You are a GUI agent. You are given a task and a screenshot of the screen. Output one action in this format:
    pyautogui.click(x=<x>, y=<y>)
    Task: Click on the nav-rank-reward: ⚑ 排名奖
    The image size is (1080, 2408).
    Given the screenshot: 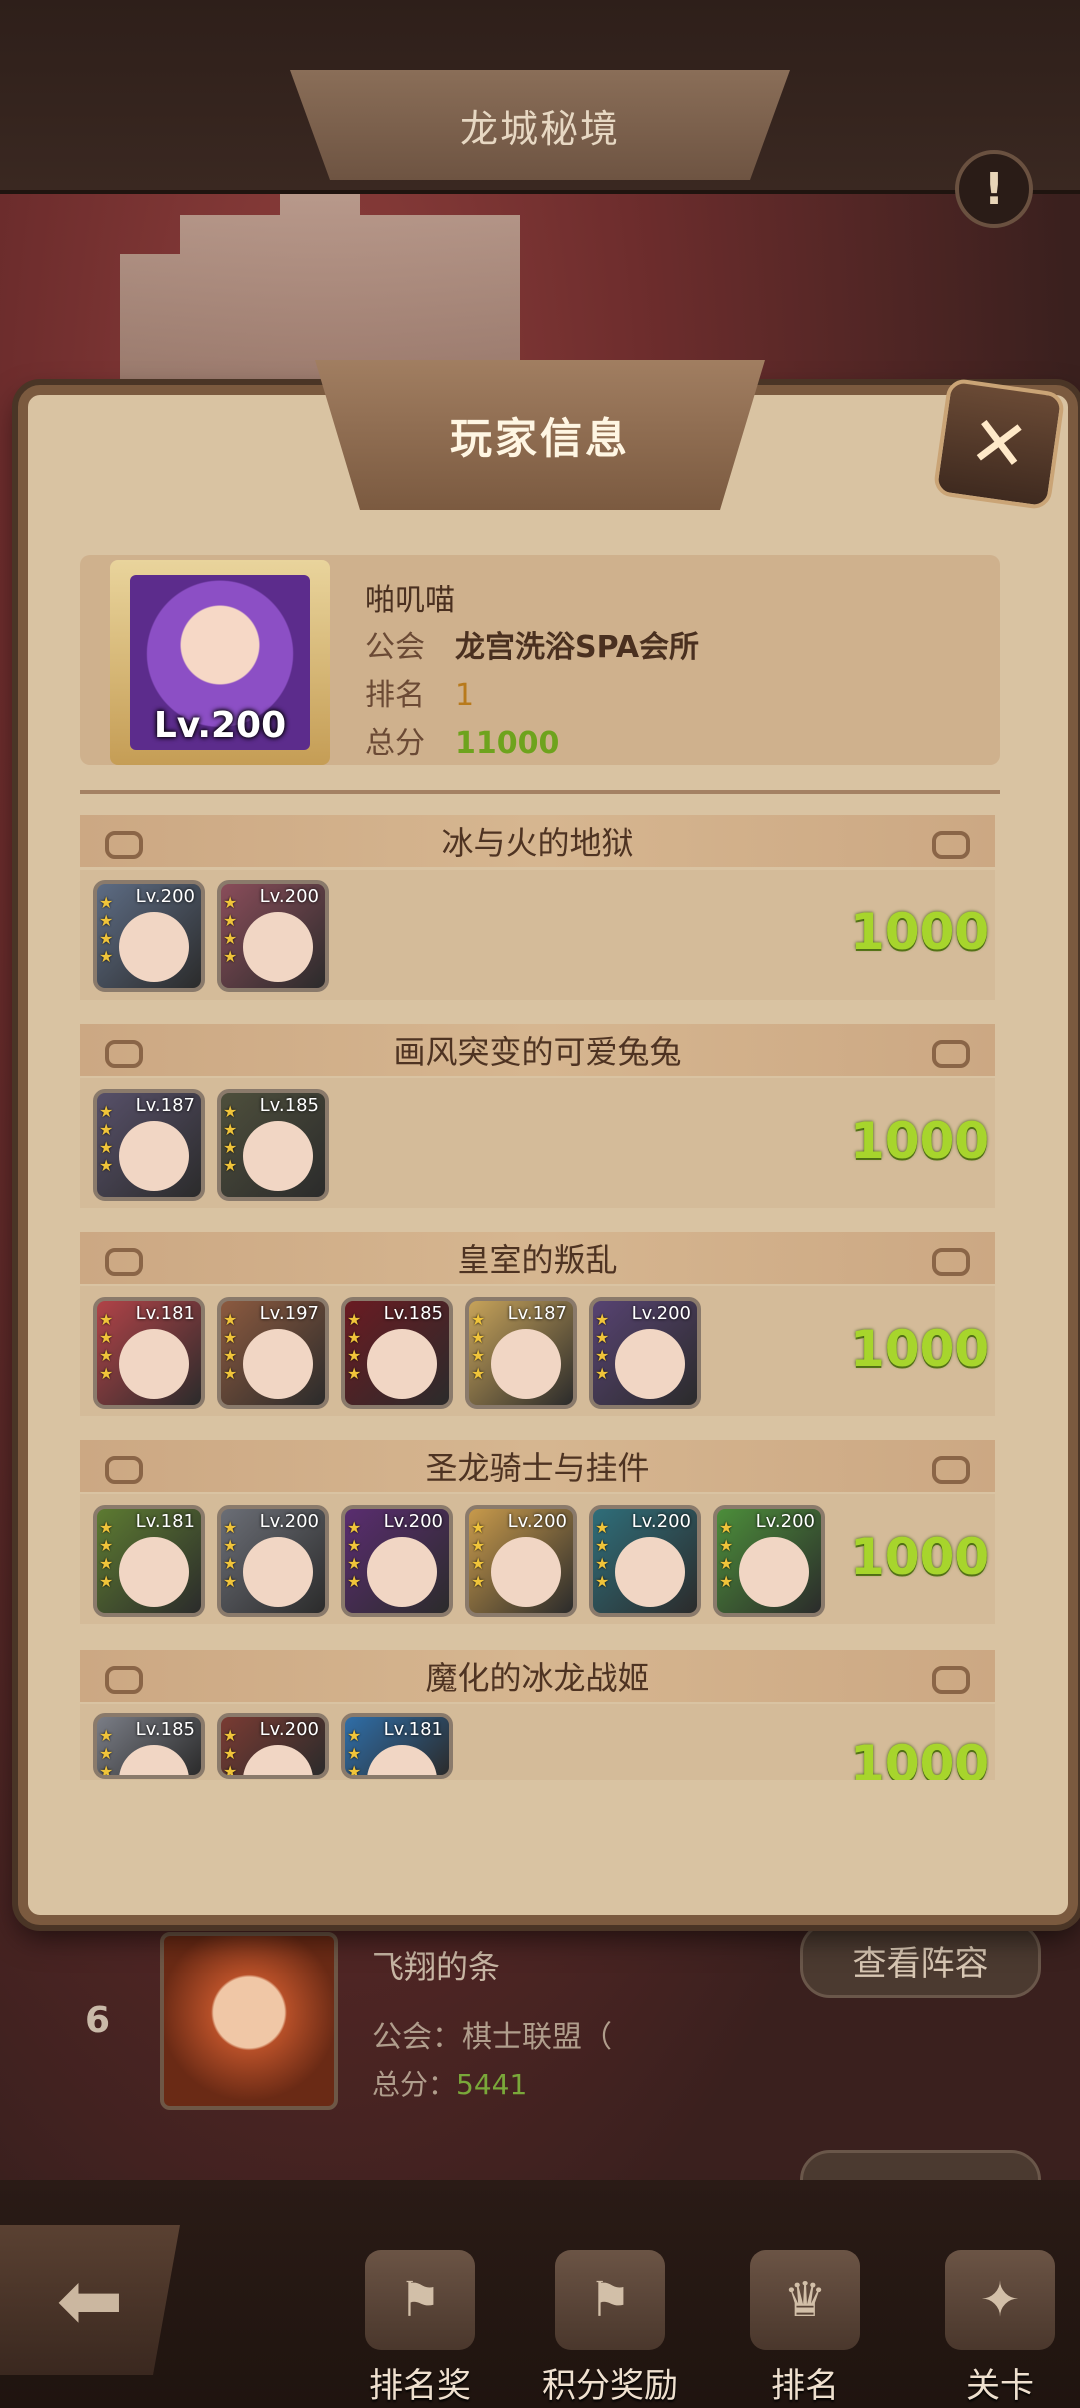 What is the action you would take?
    pyautogui.click(x=420, y=2328)
    